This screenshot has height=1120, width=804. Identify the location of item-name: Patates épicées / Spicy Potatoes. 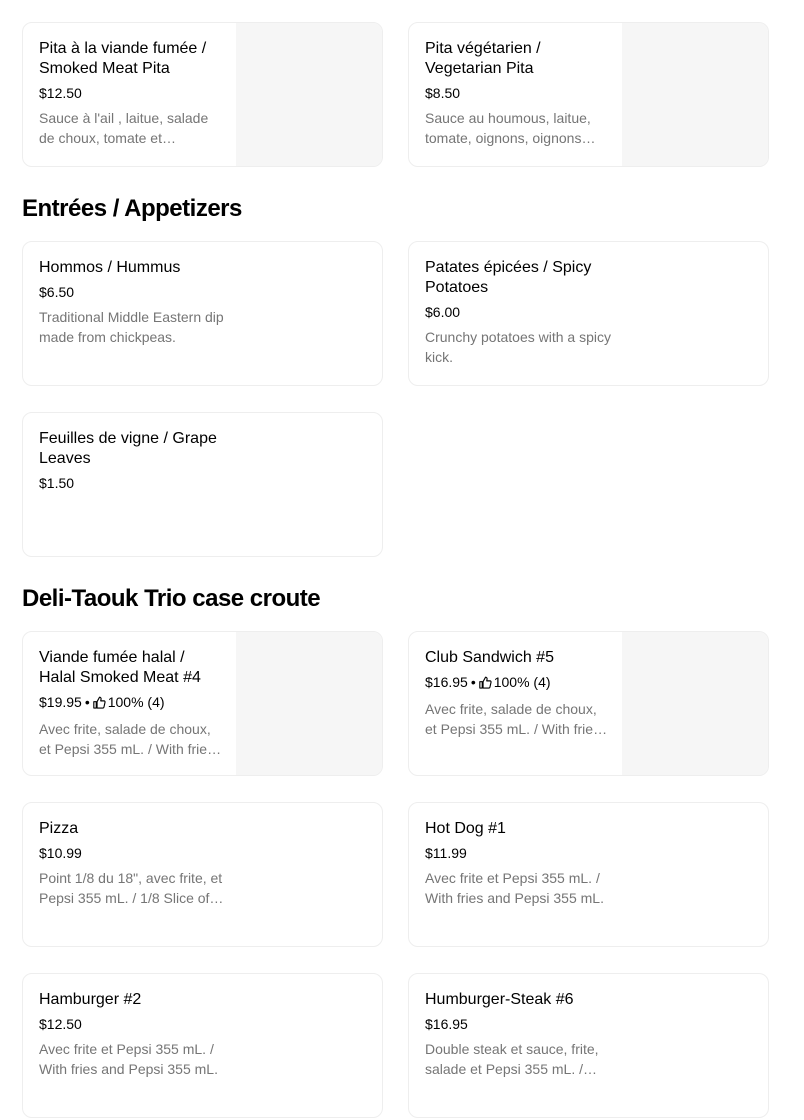
(508, 277).